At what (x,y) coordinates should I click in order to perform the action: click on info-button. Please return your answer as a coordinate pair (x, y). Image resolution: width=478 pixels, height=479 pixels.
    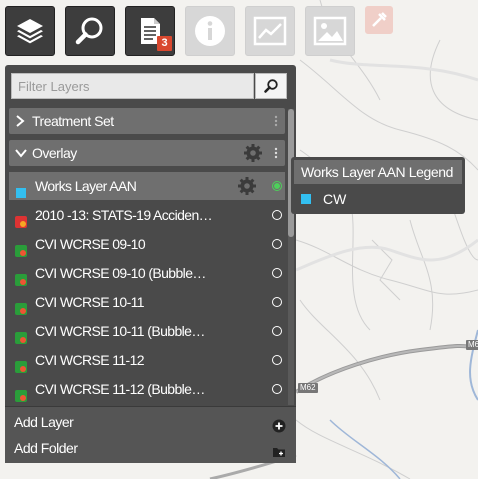
    Looking at the image, I should click on (210, 31).